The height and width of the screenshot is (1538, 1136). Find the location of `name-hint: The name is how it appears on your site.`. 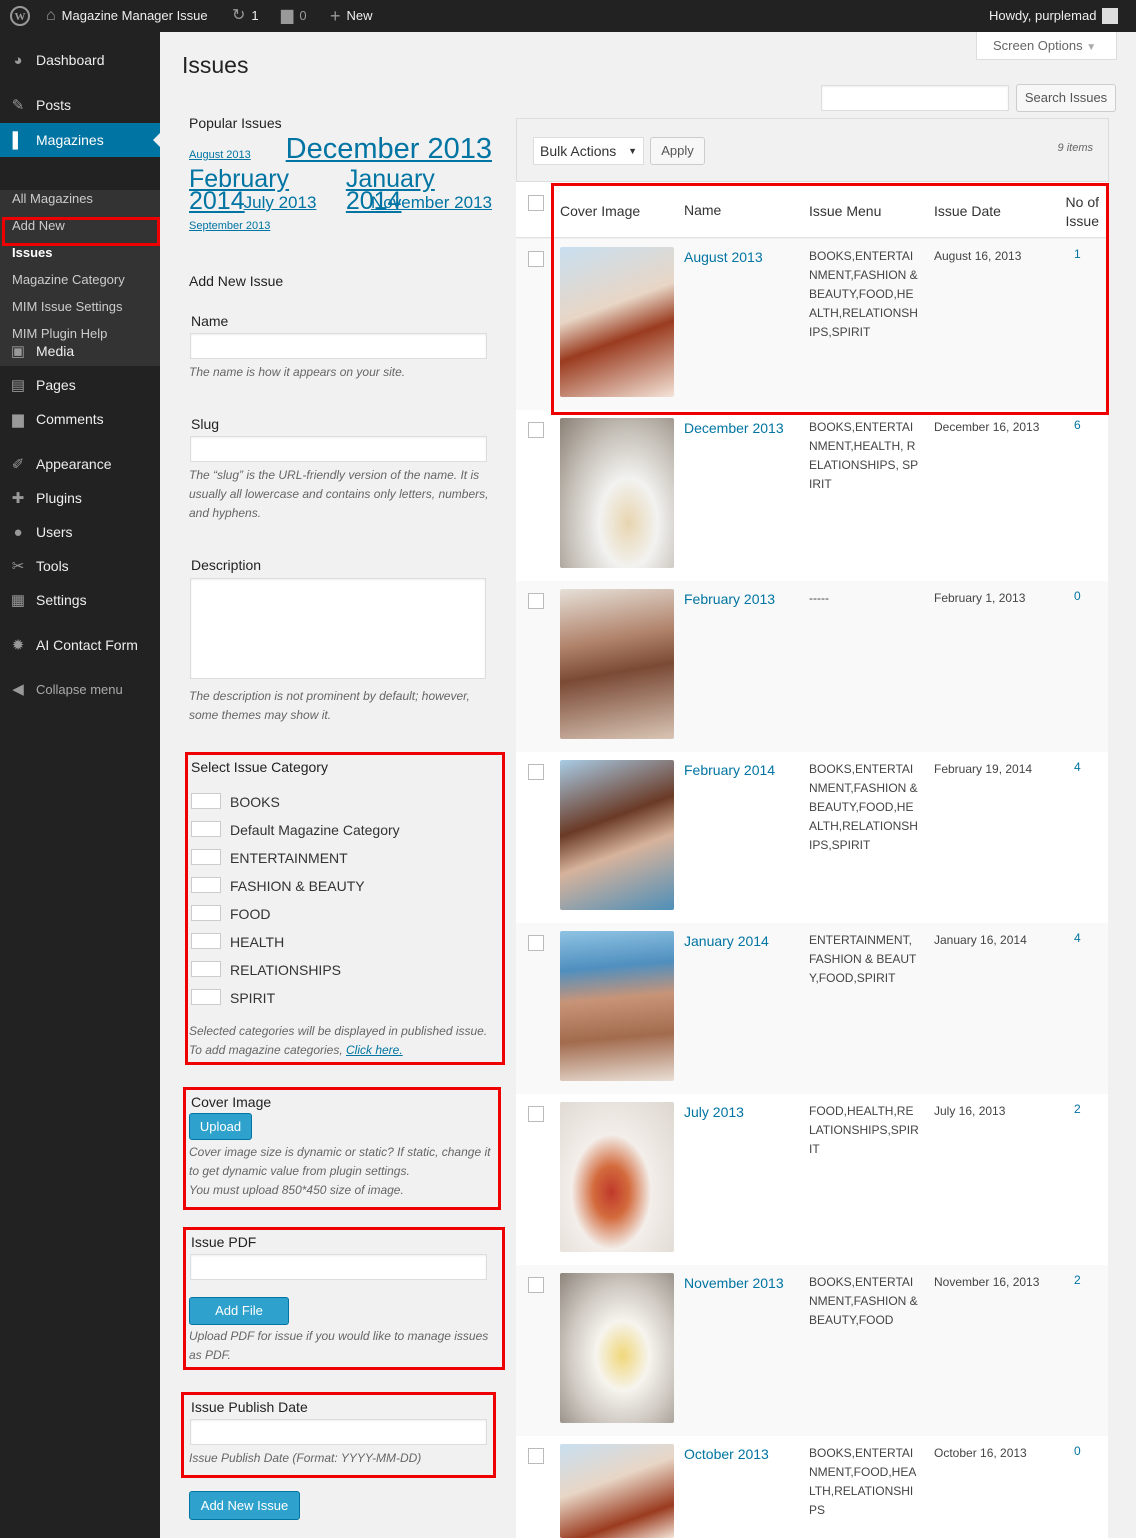

name-hint: The name is how it appears on your site. is located at coordinates (297, 372).